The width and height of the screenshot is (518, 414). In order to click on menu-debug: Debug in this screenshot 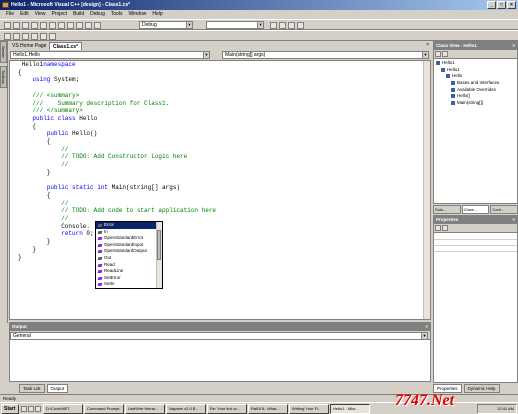, I will do `click(97, 14)`.